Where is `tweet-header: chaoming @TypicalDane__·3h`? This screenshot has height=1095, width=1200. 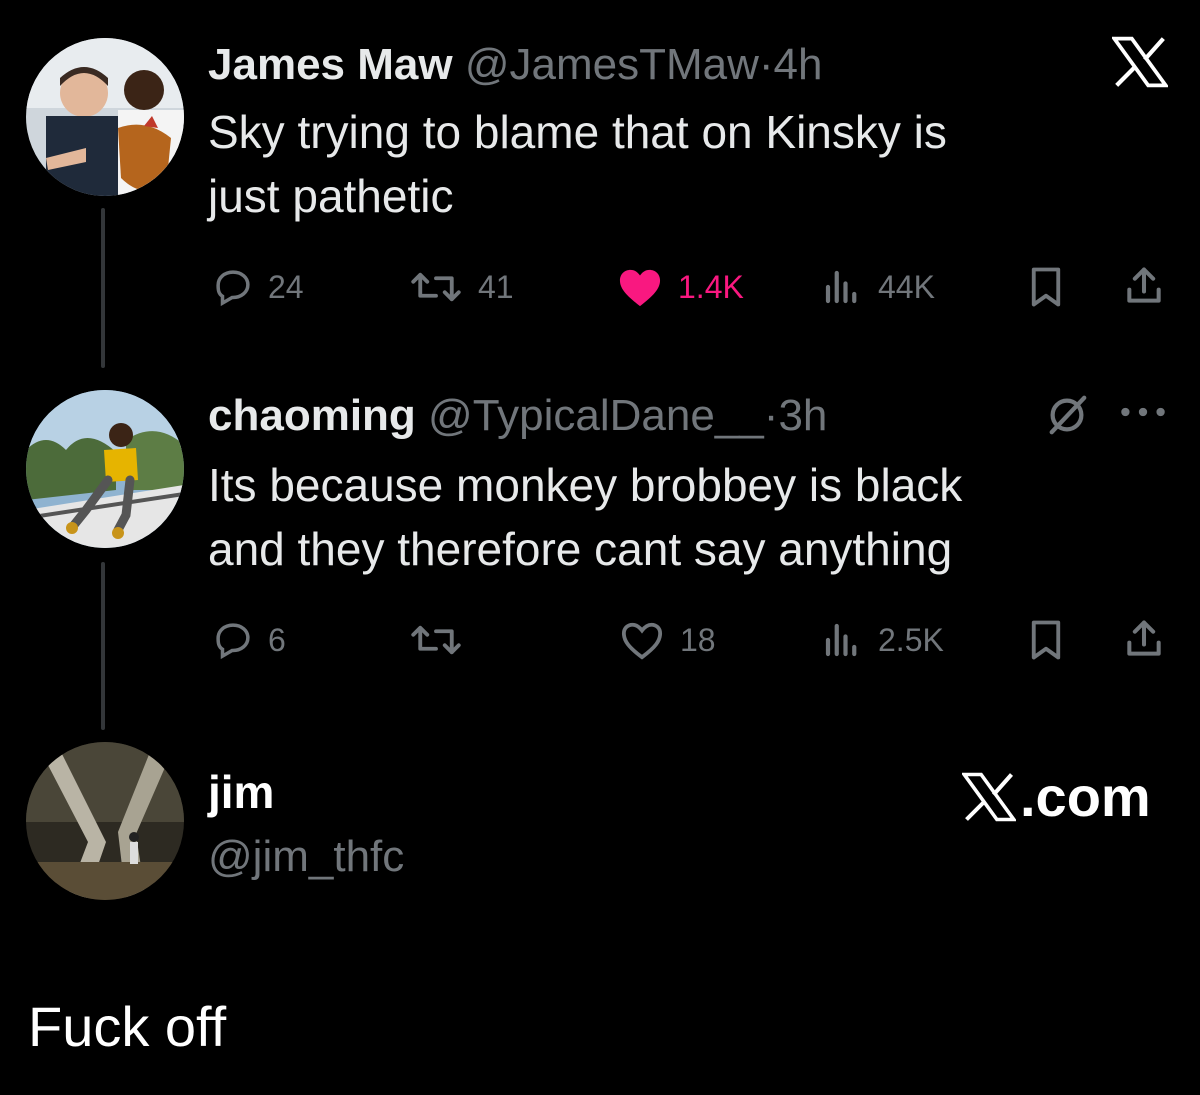 tweet-header: chaoming @TypicalDane__·3h is located at coordinates (517, 416).